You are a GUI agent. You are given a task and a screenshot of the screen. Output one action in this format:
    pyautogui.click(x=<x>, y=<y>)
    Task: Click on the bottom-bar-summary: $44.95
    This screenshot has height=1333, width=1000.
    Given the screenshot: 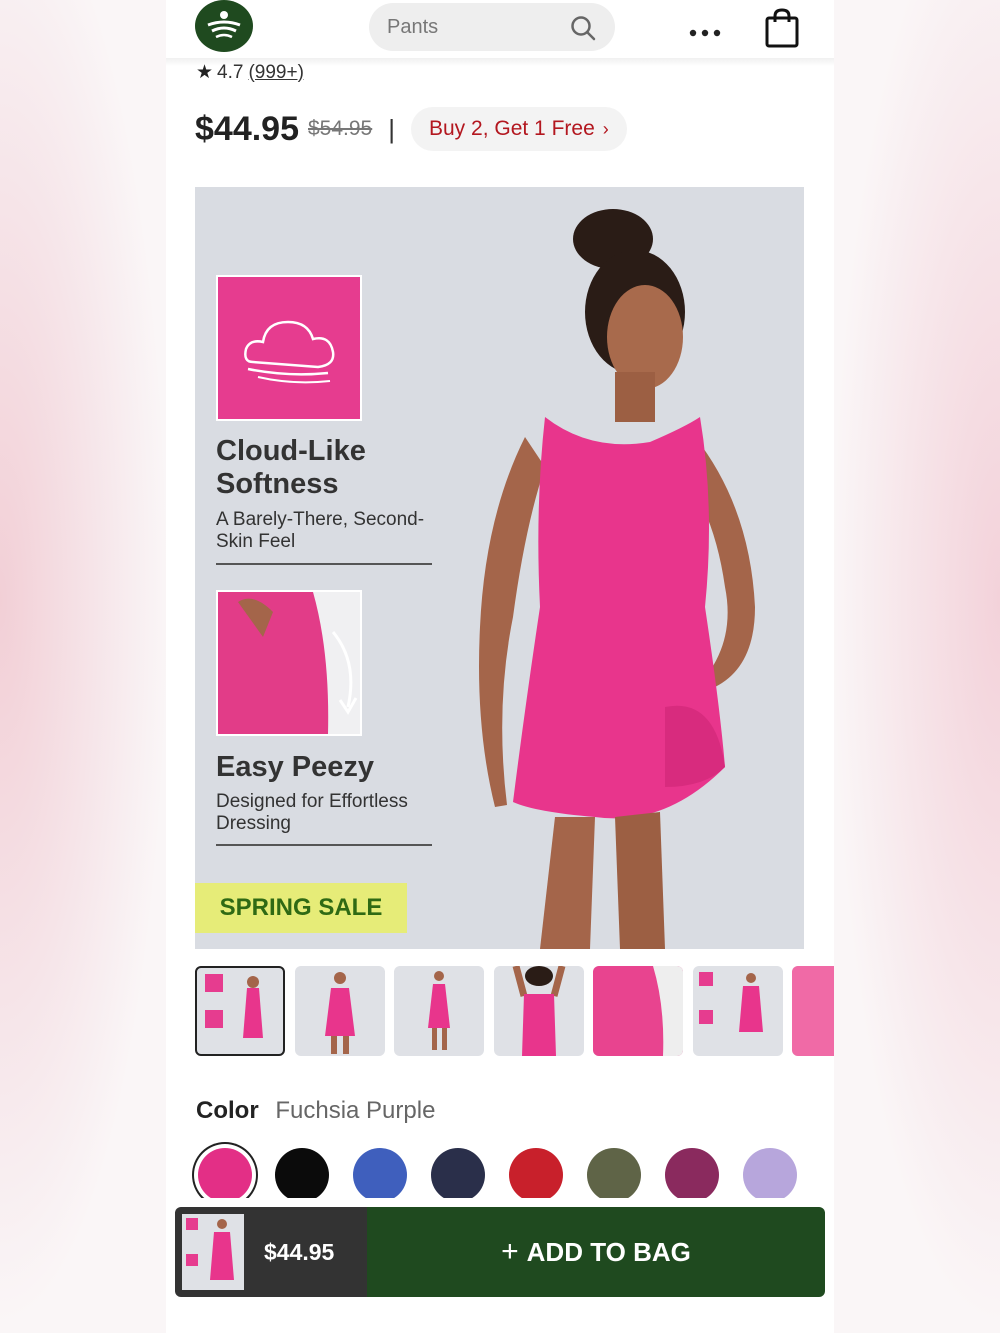 What is the action you would take?
    pyautogui.click(x=271, y=1252)
    